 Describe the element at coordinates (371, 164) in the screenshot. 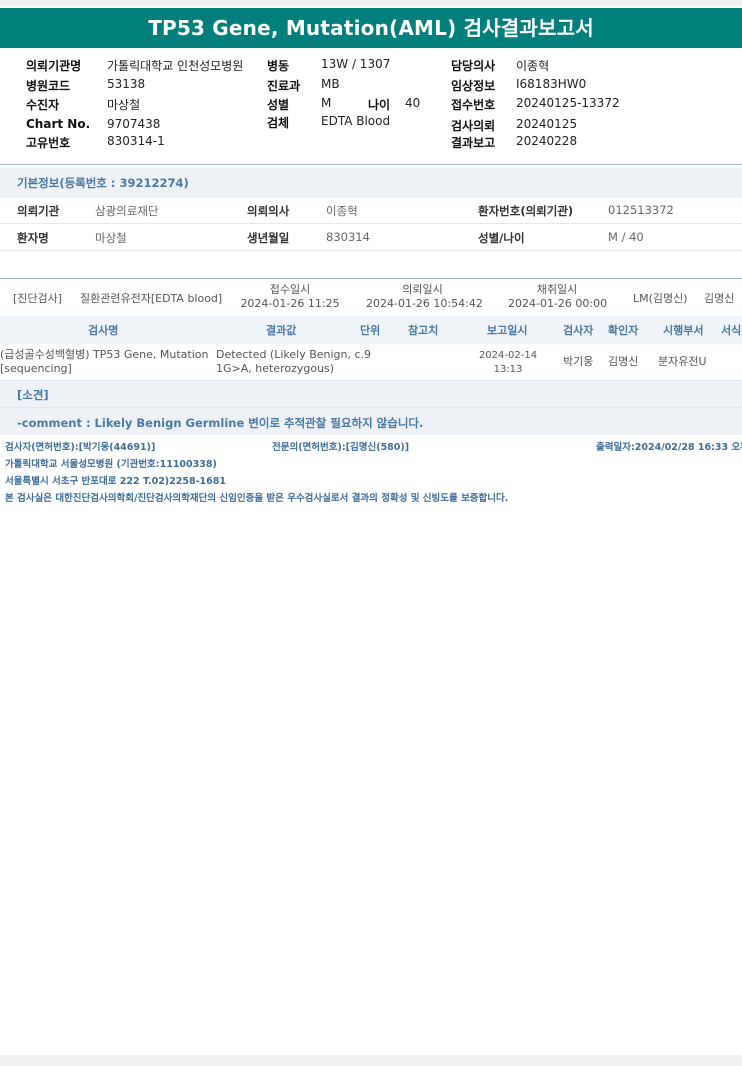

I see `header-divider` at that location.